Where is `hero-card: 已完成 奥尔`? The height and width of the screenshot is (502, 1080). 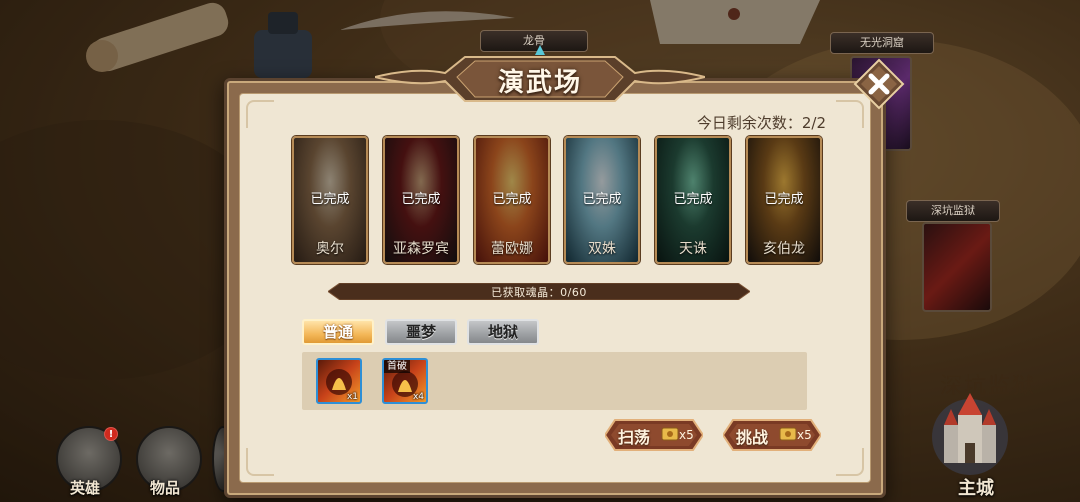 hero-card: 已完成 奥尔 is located at coordinates (330, 200).